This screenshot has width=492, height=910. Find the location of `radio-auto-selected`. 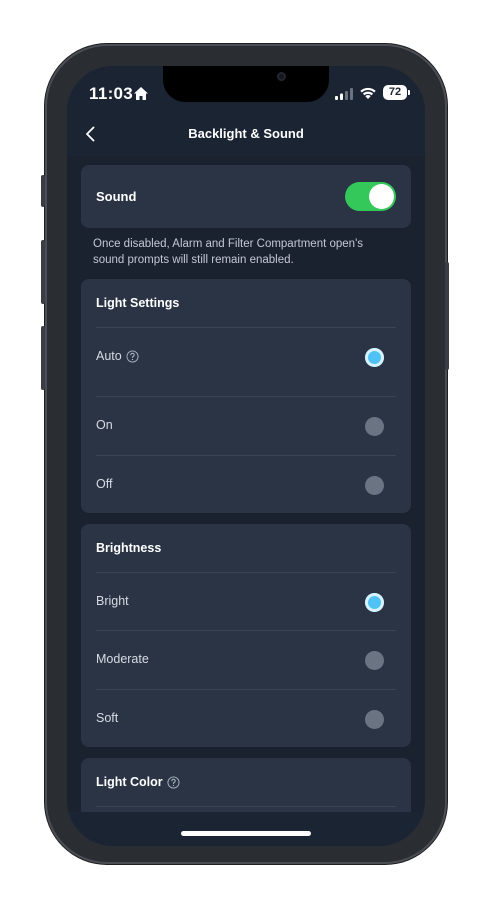

radio-auto-selected is located at coordinates (374, 357).